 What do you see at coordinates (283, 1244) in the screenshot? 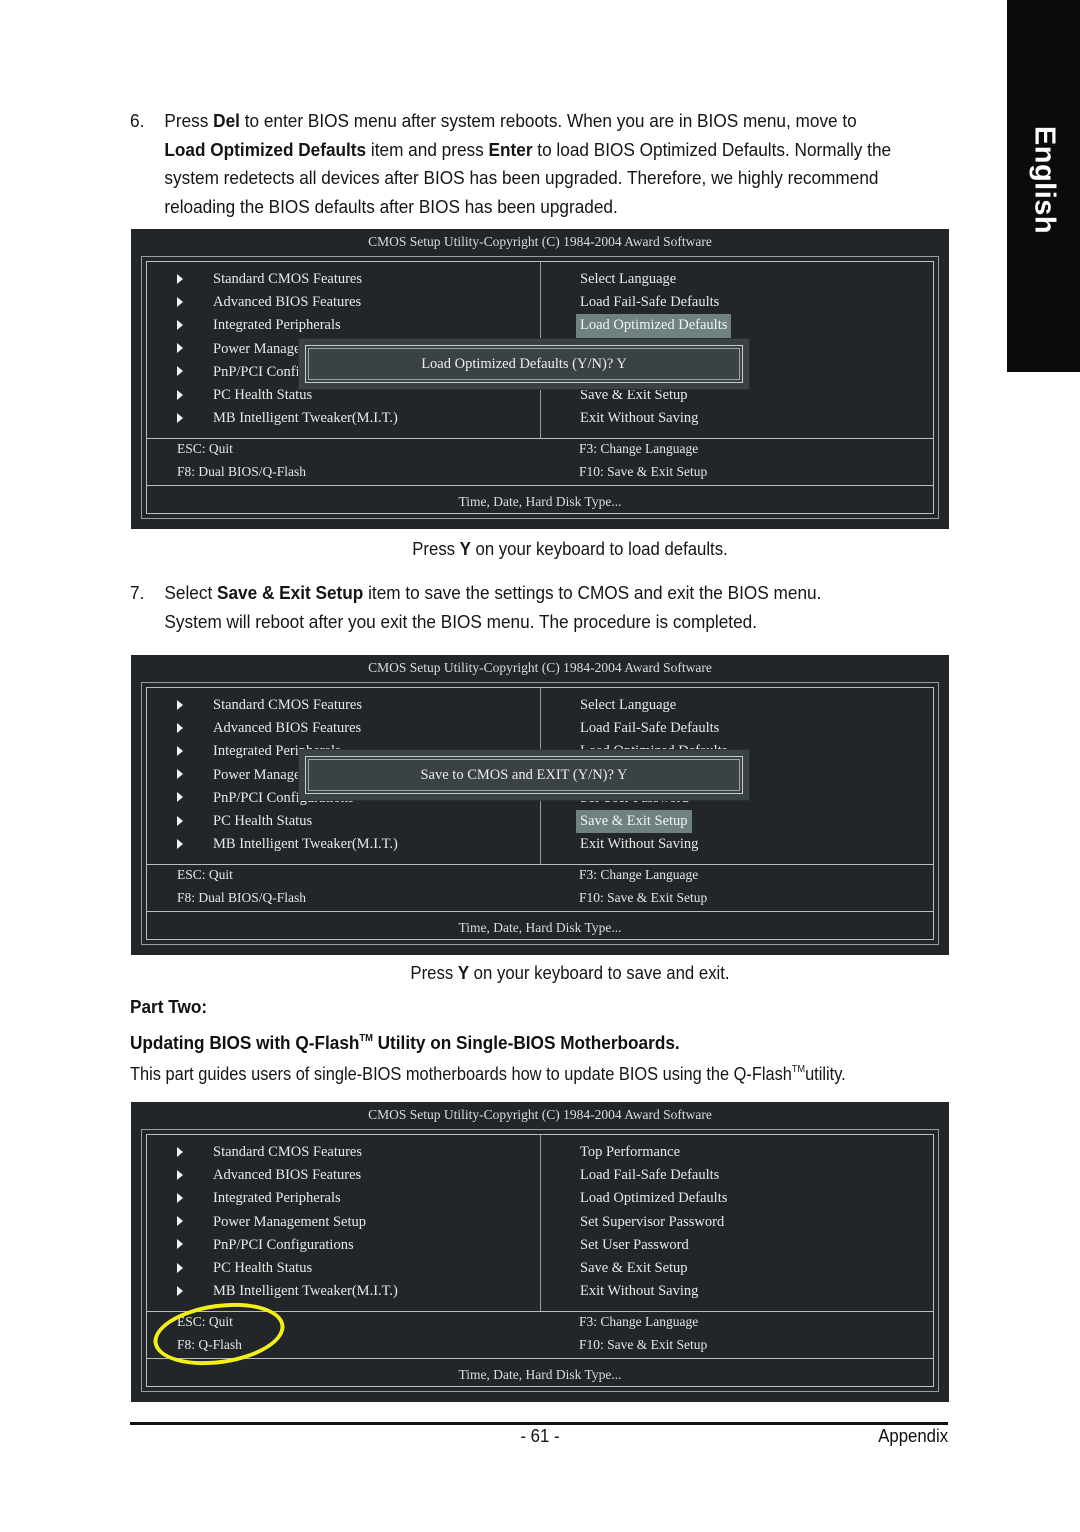
I see `bios-menu-item-label: PnP/PCI Configurations` at bounding box center [283, 1244].